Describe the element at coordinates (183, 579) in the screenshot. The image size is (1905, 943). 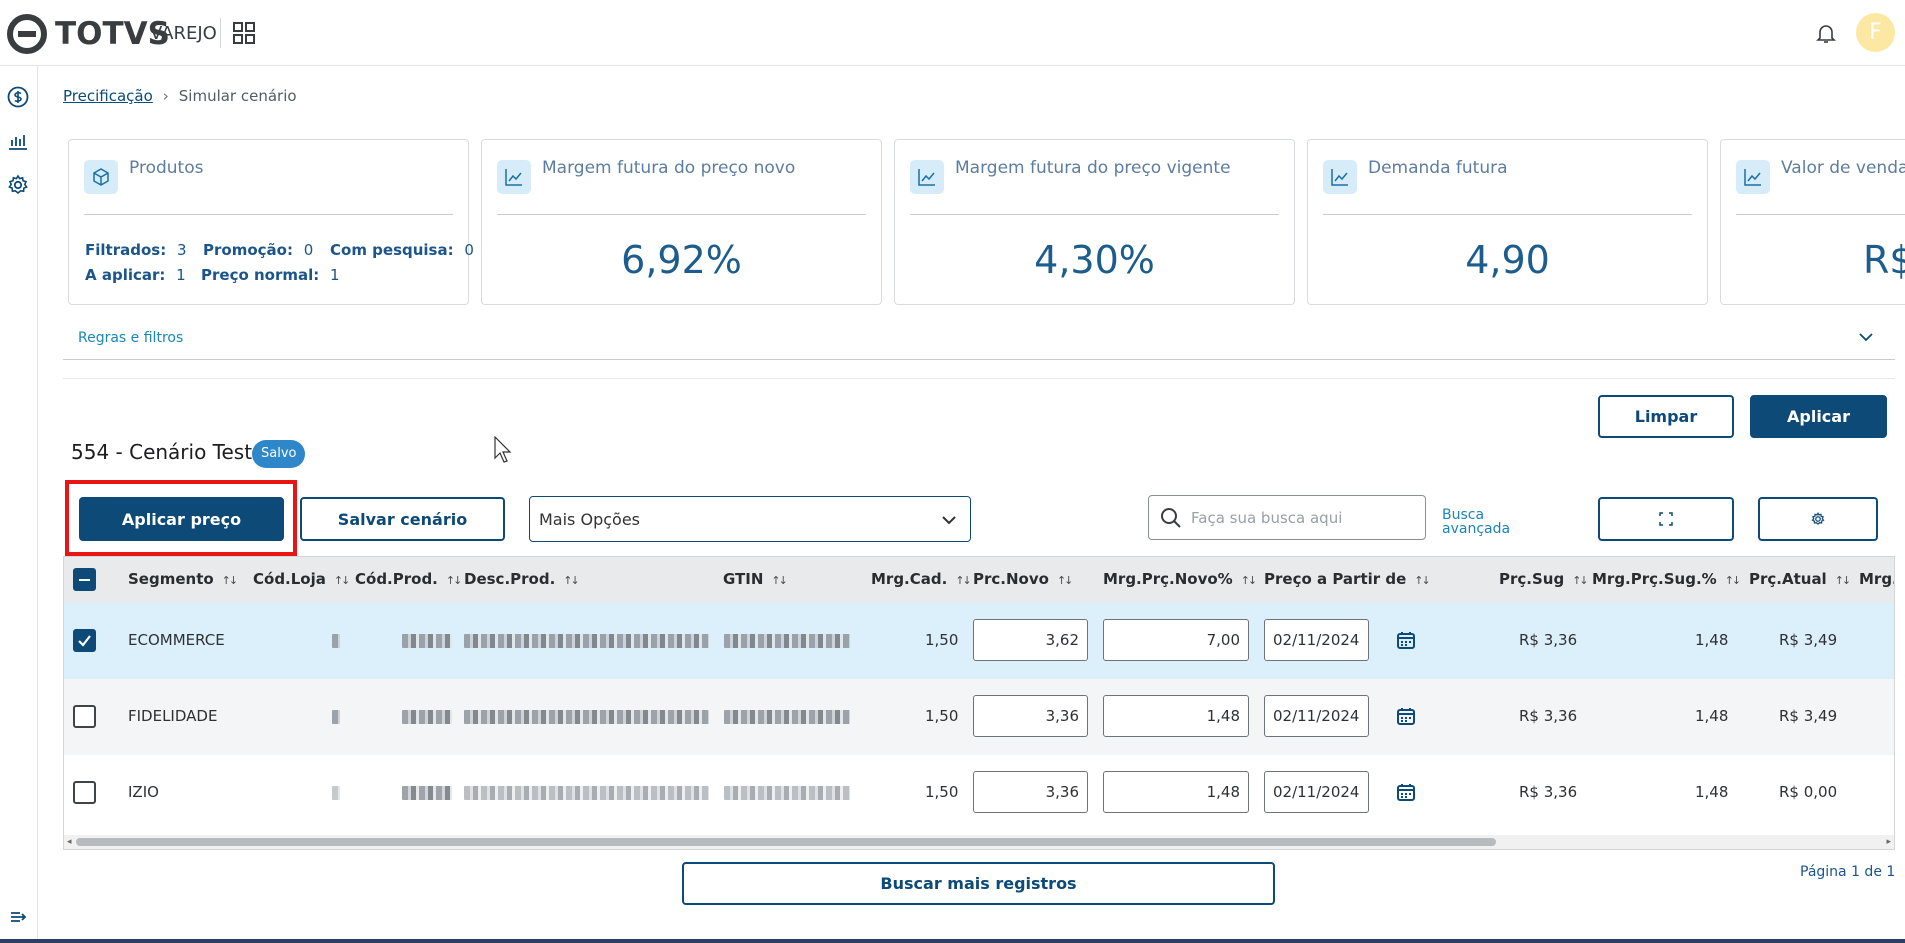
I see `col-segment: Segmento ↑↓` at that location.